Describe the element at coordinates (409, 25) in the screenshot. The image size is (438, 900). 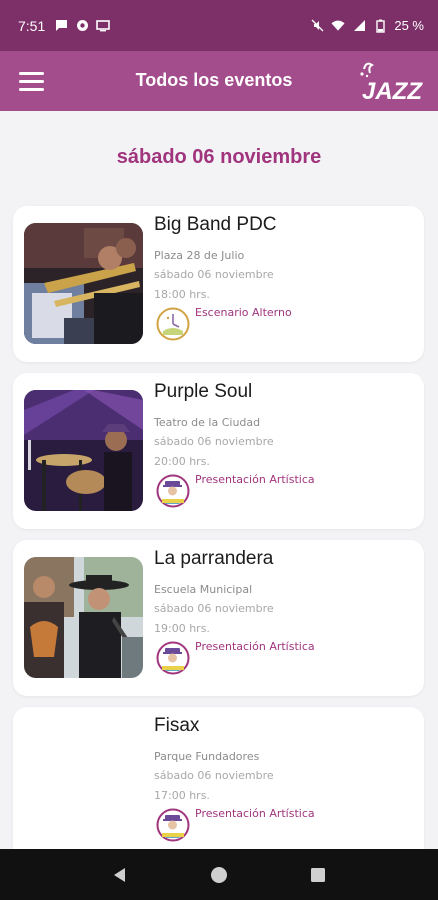
I see `battery-level: 25 %` at that location.